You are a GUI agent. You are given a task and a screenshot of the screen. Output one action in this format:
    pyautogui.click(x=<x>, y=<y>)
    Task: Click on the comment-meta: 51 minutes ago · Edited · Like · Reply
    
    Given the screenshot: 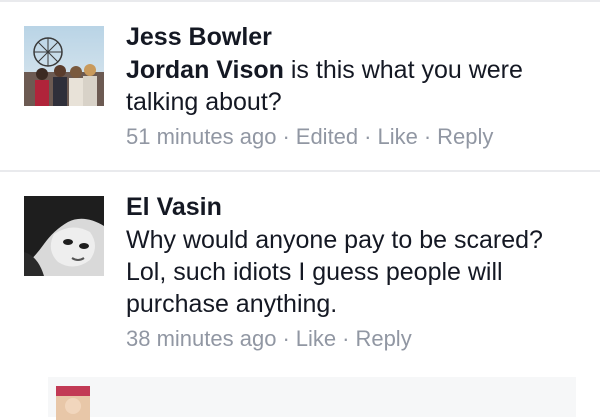 What is the action you would take?
    pyautogui.click(x=356, y=137)
    